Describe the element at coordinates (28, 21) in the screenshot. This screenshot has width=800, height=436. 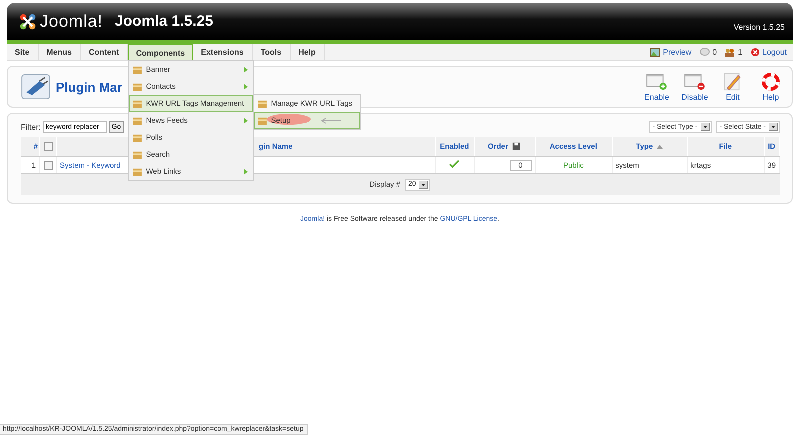
I see `logo-icon` at that location.